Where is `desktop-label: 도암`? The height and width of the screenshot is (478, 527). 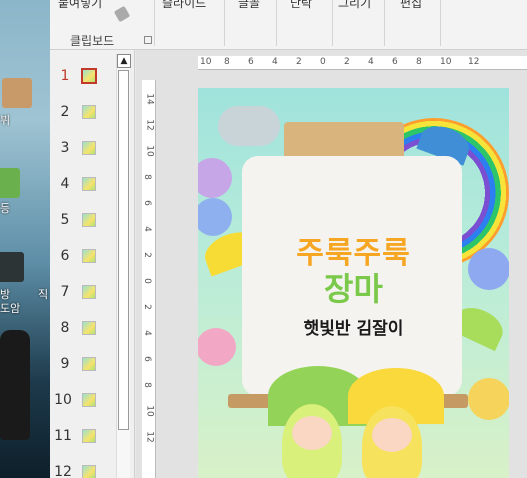
desktop-label: 도암 is located at coordinates (10, 308).